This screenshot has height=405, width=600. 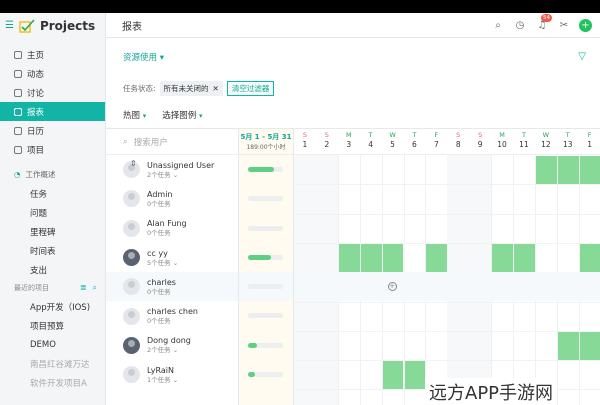 What do you see at coordinates (191, 88) in the screenshot?
I see `filter-chip: 所有未关闭的 ✕` at bounding box center [191, 88].